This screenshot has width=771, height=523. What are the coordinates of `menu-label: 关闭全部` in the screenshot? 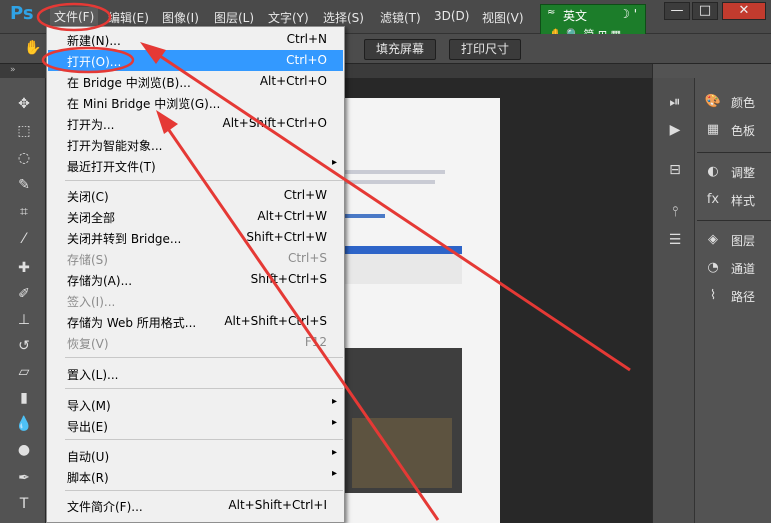 It's located at (91, 218).